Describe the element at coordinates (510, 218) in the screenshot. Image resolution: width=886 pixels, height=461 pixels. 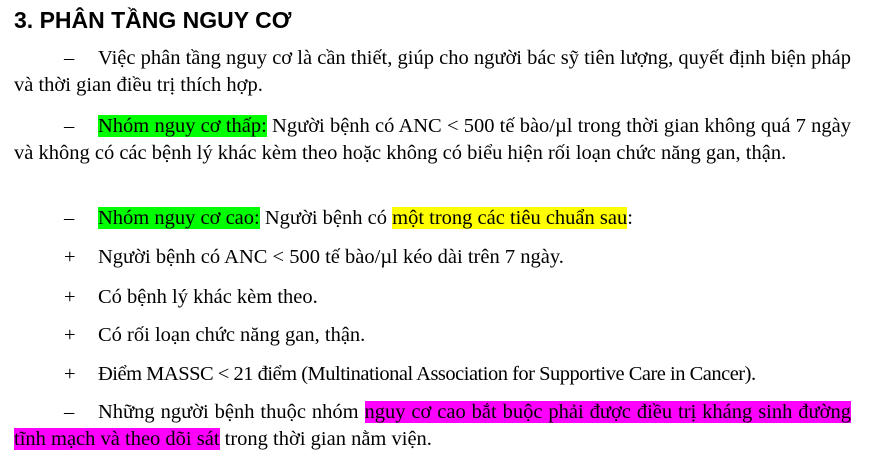
I see `high-risk-highlight: một trong các tiêu chuẩn sau` at that location.